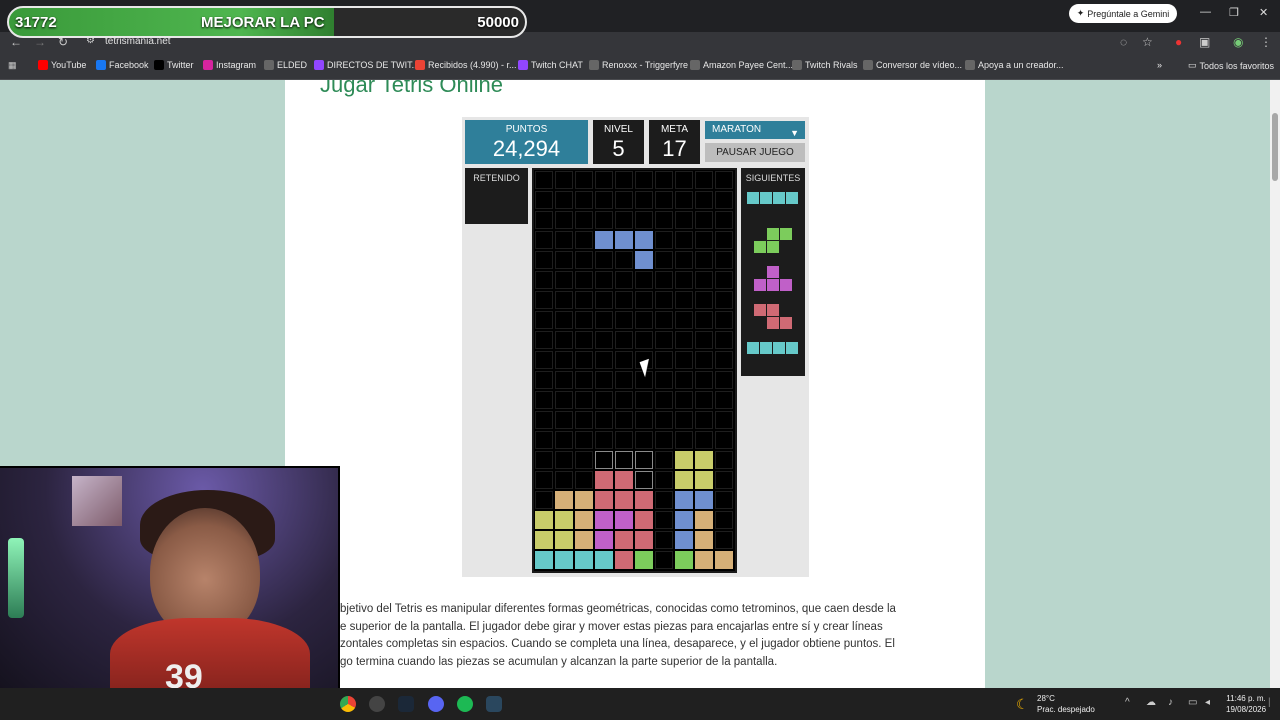 The image size is (1280, 720). What do you see at coordinates (1269, 702) in the screenshot?
I see `show-desktop-button: |` at bounding box center [1269, 702].